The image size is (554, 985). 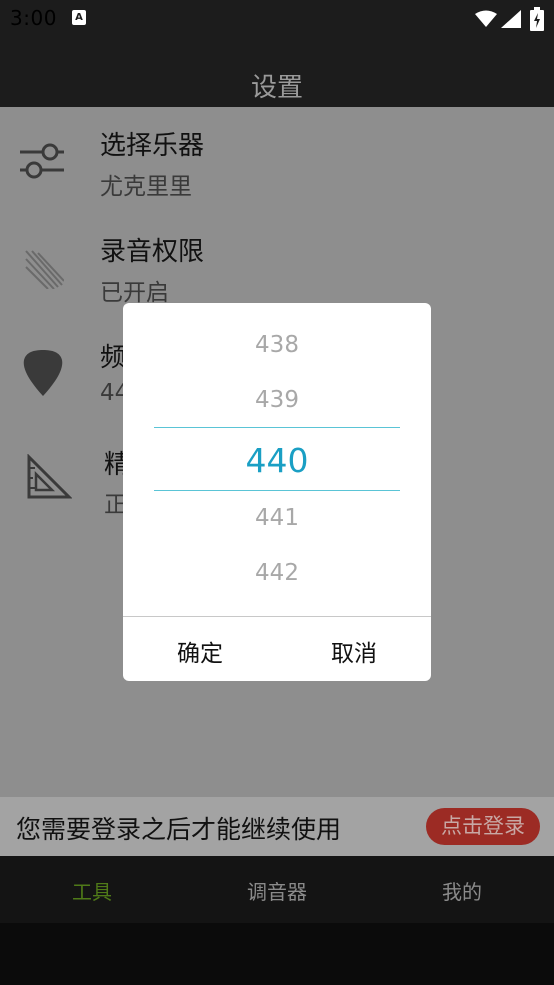 I want to click on system-navigation-bar, so click(x=277, y=954).